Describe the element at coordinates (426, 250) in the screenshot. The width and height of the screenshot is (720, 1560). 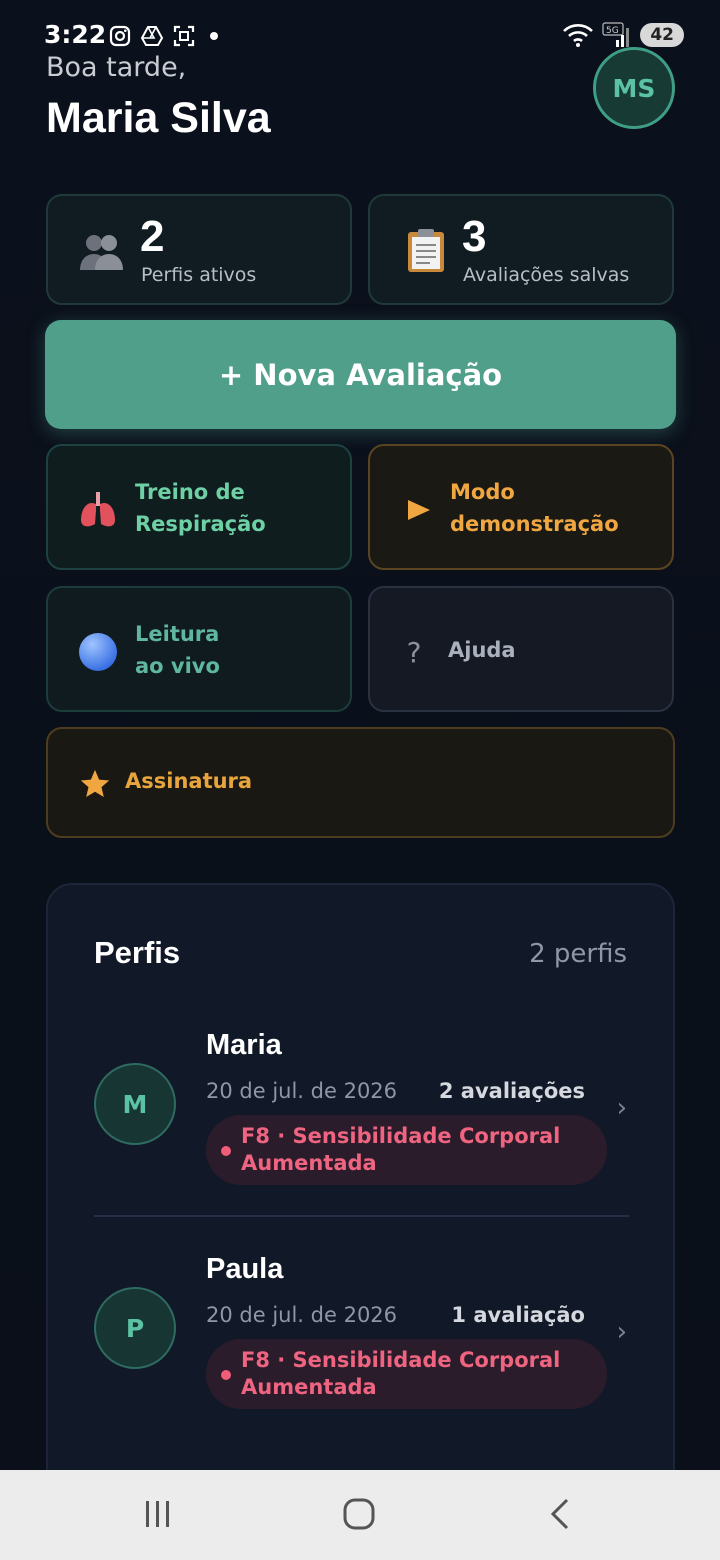
I see `clipboard-icon` at that location.